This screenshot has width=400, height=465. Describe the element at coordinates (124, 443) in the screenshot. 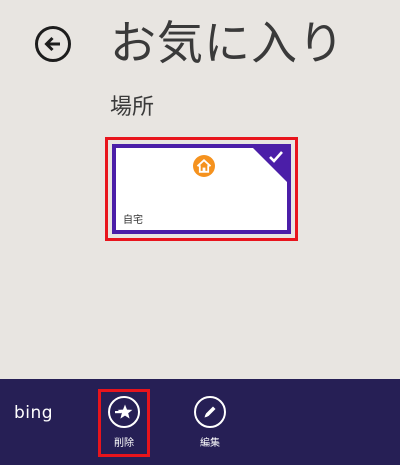

I see `delete-label: 削除` at that location.